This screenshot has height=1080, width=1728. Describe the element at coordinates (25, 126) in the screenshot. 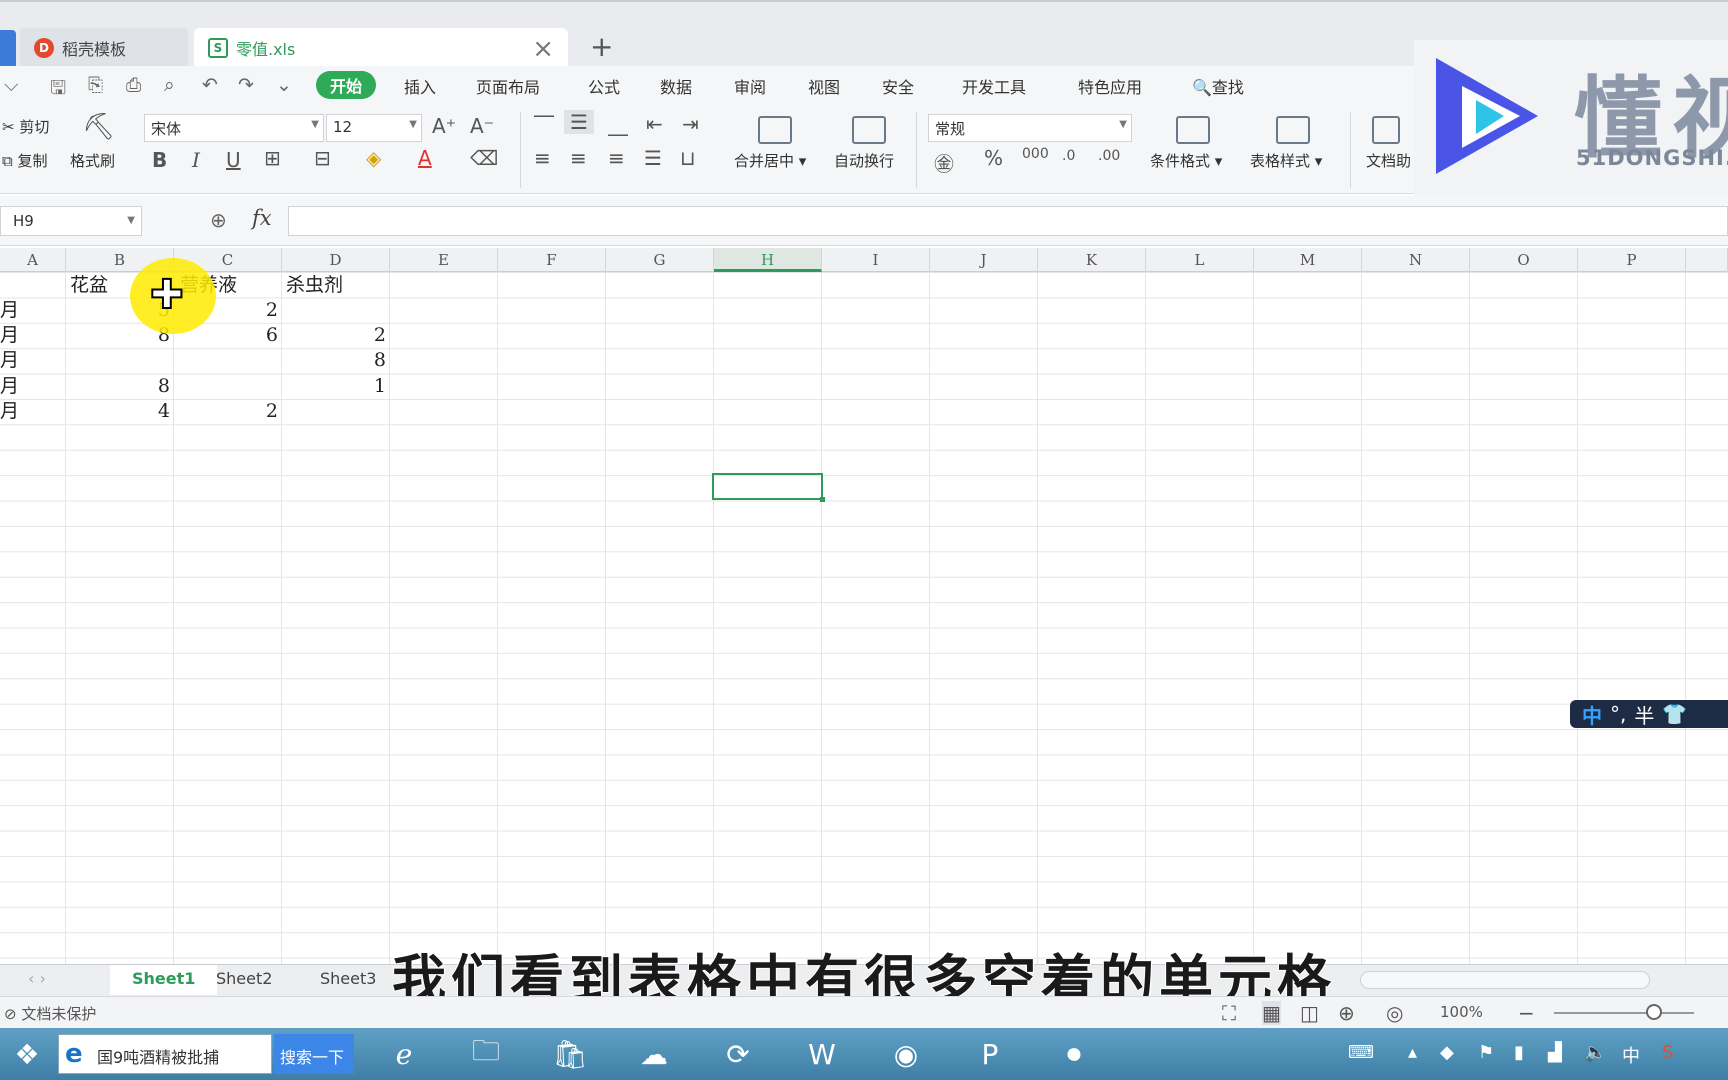

I see `cut-button: ✂ 剪切` at that location.